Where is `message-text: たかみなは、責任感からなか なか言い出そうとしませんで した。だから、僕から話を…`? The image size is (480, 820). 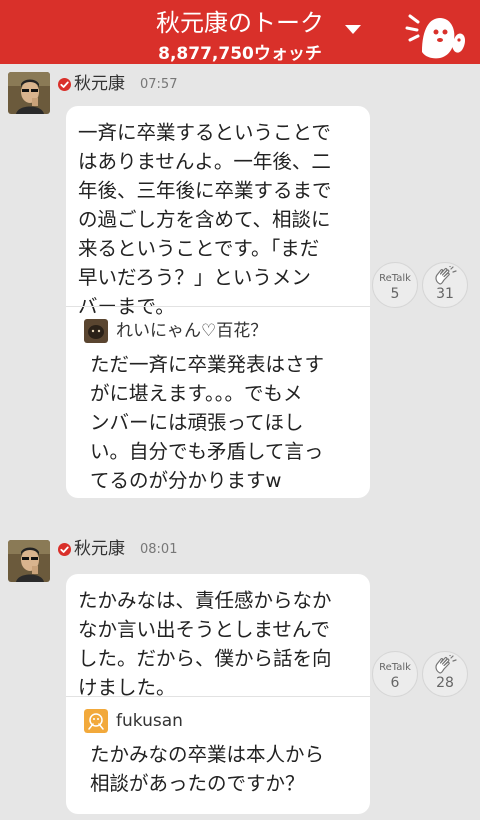 message-text: たかみなは、責任感からなか なか言い出そうとしませんで した。だから、僕から話を… is located at coordinates (205, 644).